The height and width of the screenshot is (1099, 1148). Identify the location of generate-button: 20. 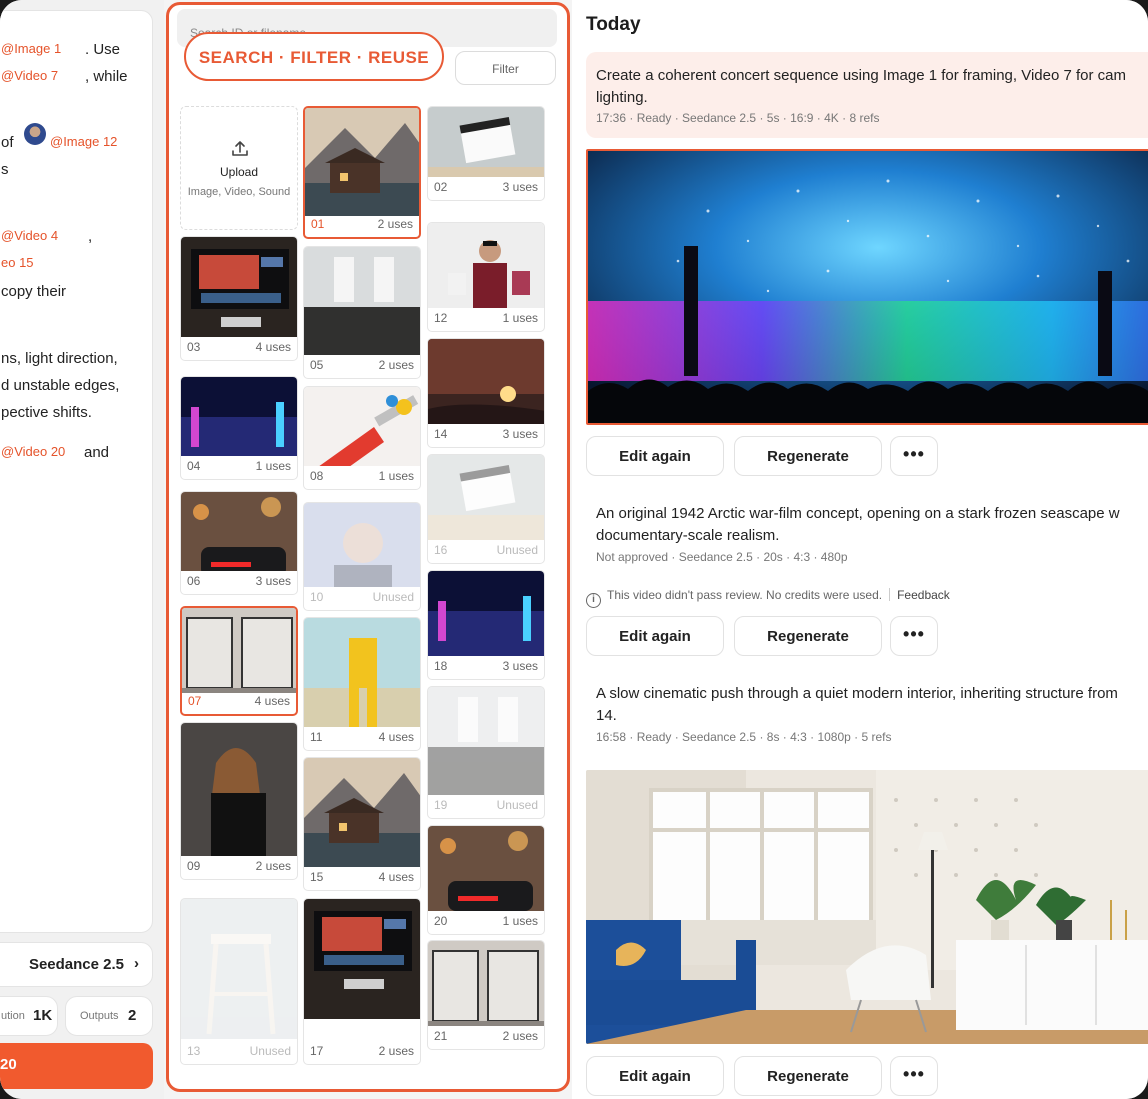
(76, 1066).